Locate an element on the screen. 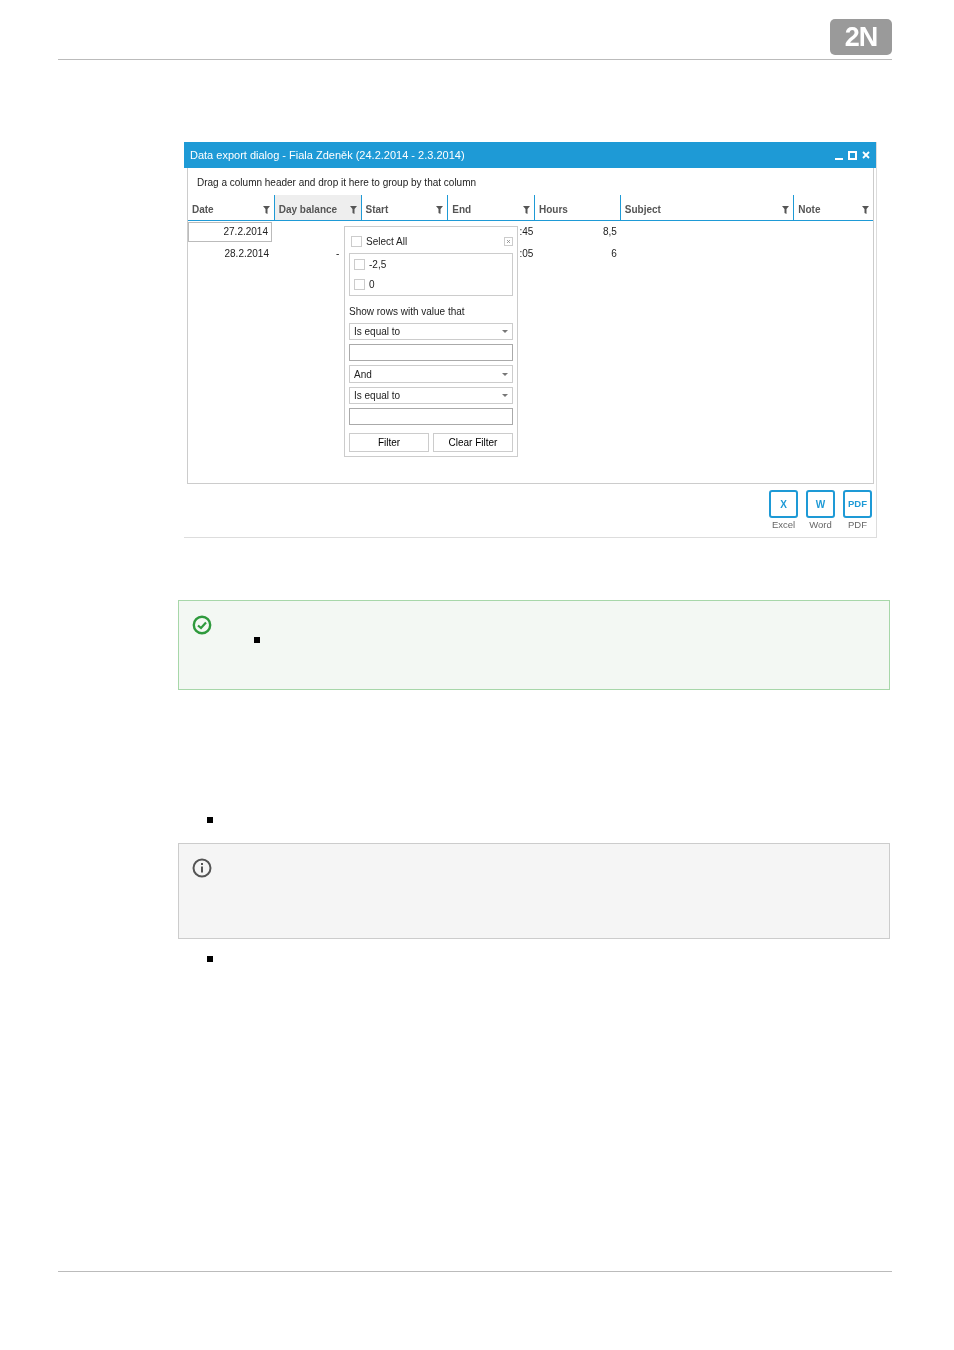  table-cell-text: 8,5 is located at coordinates (609, 231).